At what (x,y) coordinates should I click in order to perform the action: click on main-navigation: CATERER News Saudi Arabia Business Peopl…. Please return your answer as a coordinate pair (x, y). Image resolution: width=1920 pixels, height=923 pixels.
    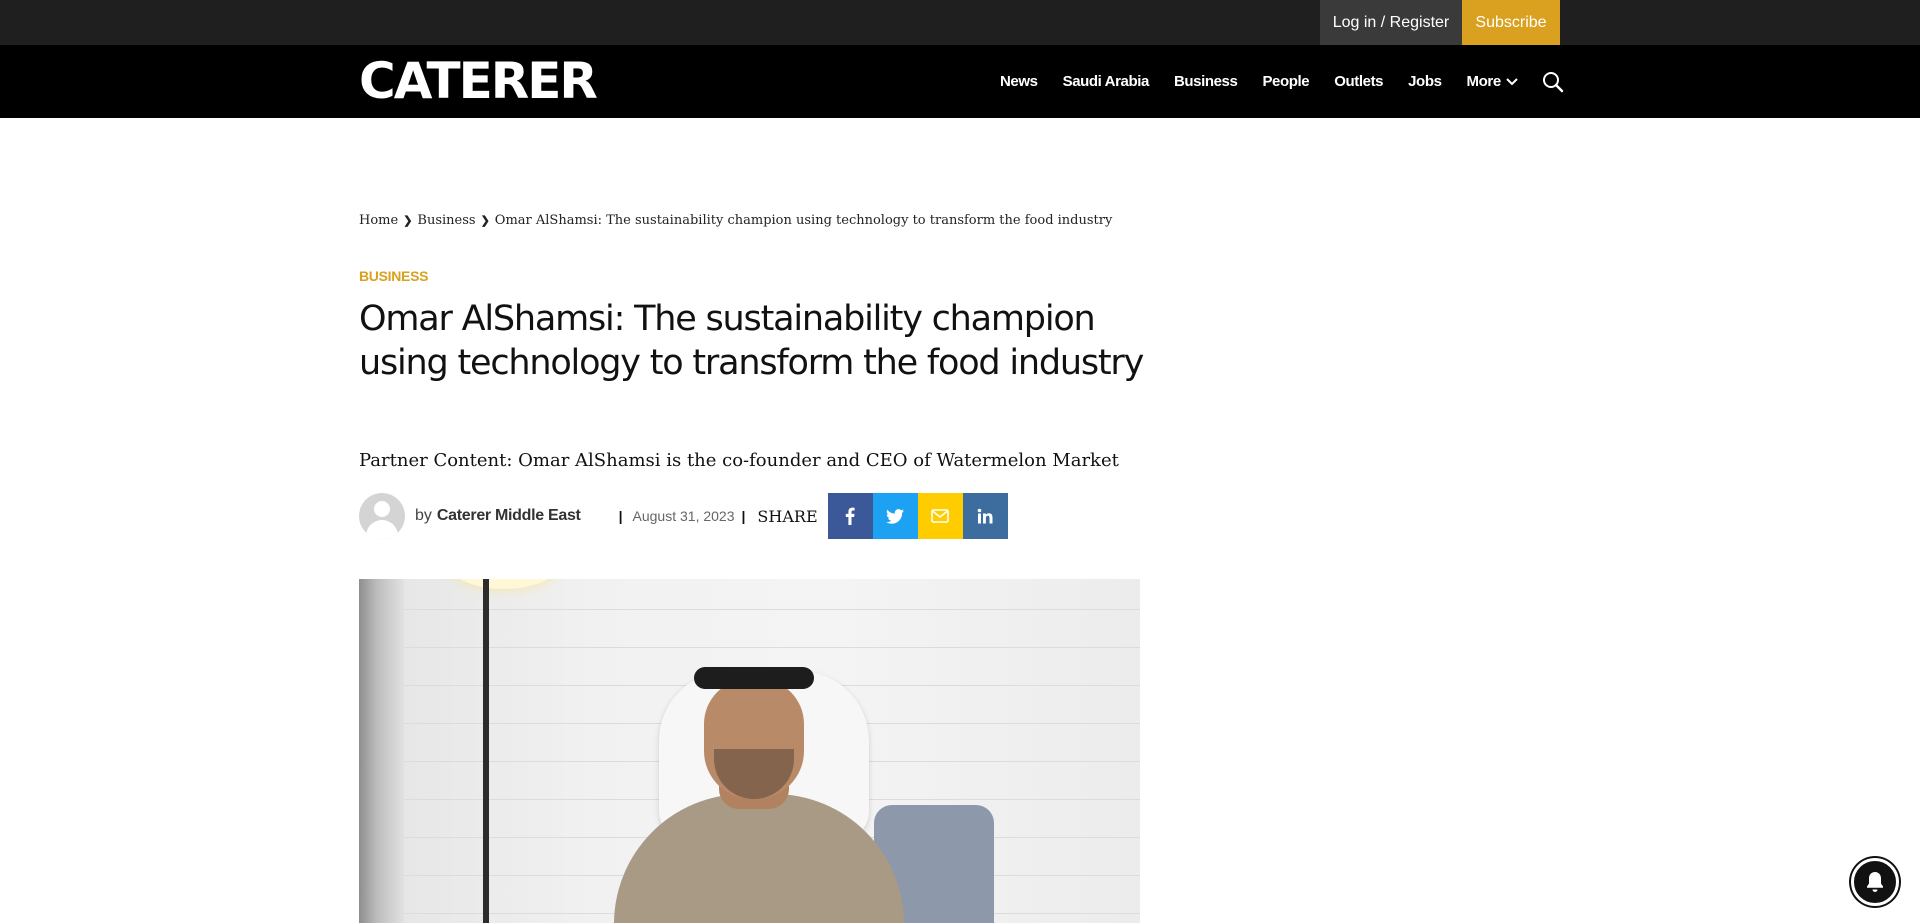
    Looking at the image, I should click on (960, 81).